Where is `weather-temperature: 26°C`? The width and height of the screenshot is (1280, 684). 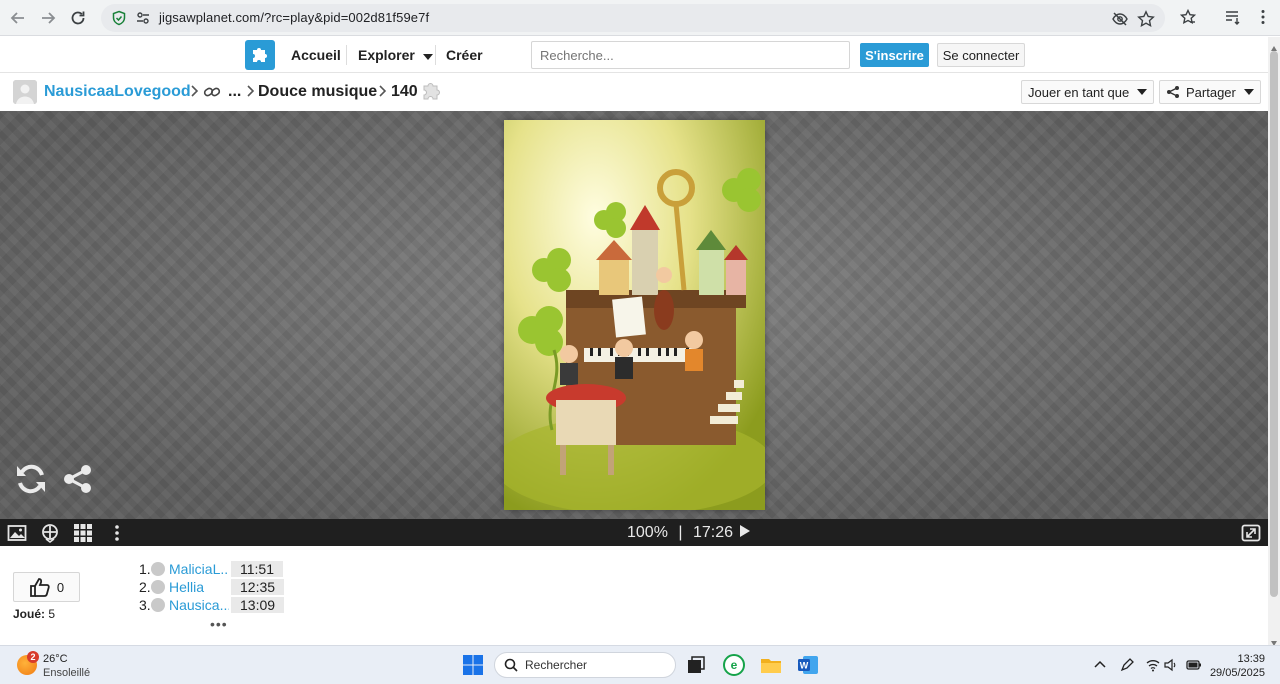 weather-temperature: 26°C is located at coordinates (55, 659).